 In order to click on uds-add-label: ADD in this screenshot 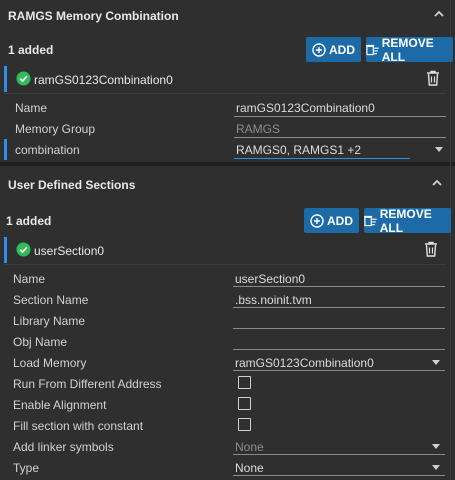, I will do `click(340, 220)`.